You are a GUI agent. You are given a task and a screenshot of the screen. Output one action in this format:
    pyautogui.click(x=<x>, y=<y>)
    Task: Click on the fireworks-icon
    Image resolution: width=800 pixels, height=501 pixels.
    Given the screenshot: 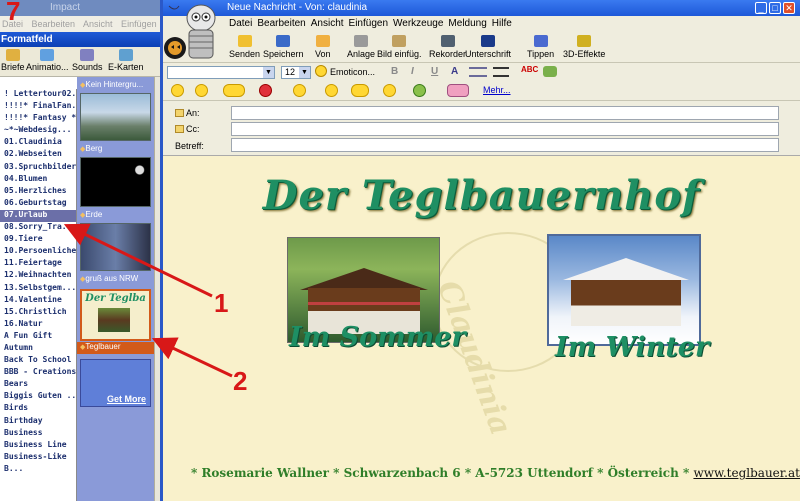 What is the action you would take?
    pyautogui.click(x=458, y=90)
    